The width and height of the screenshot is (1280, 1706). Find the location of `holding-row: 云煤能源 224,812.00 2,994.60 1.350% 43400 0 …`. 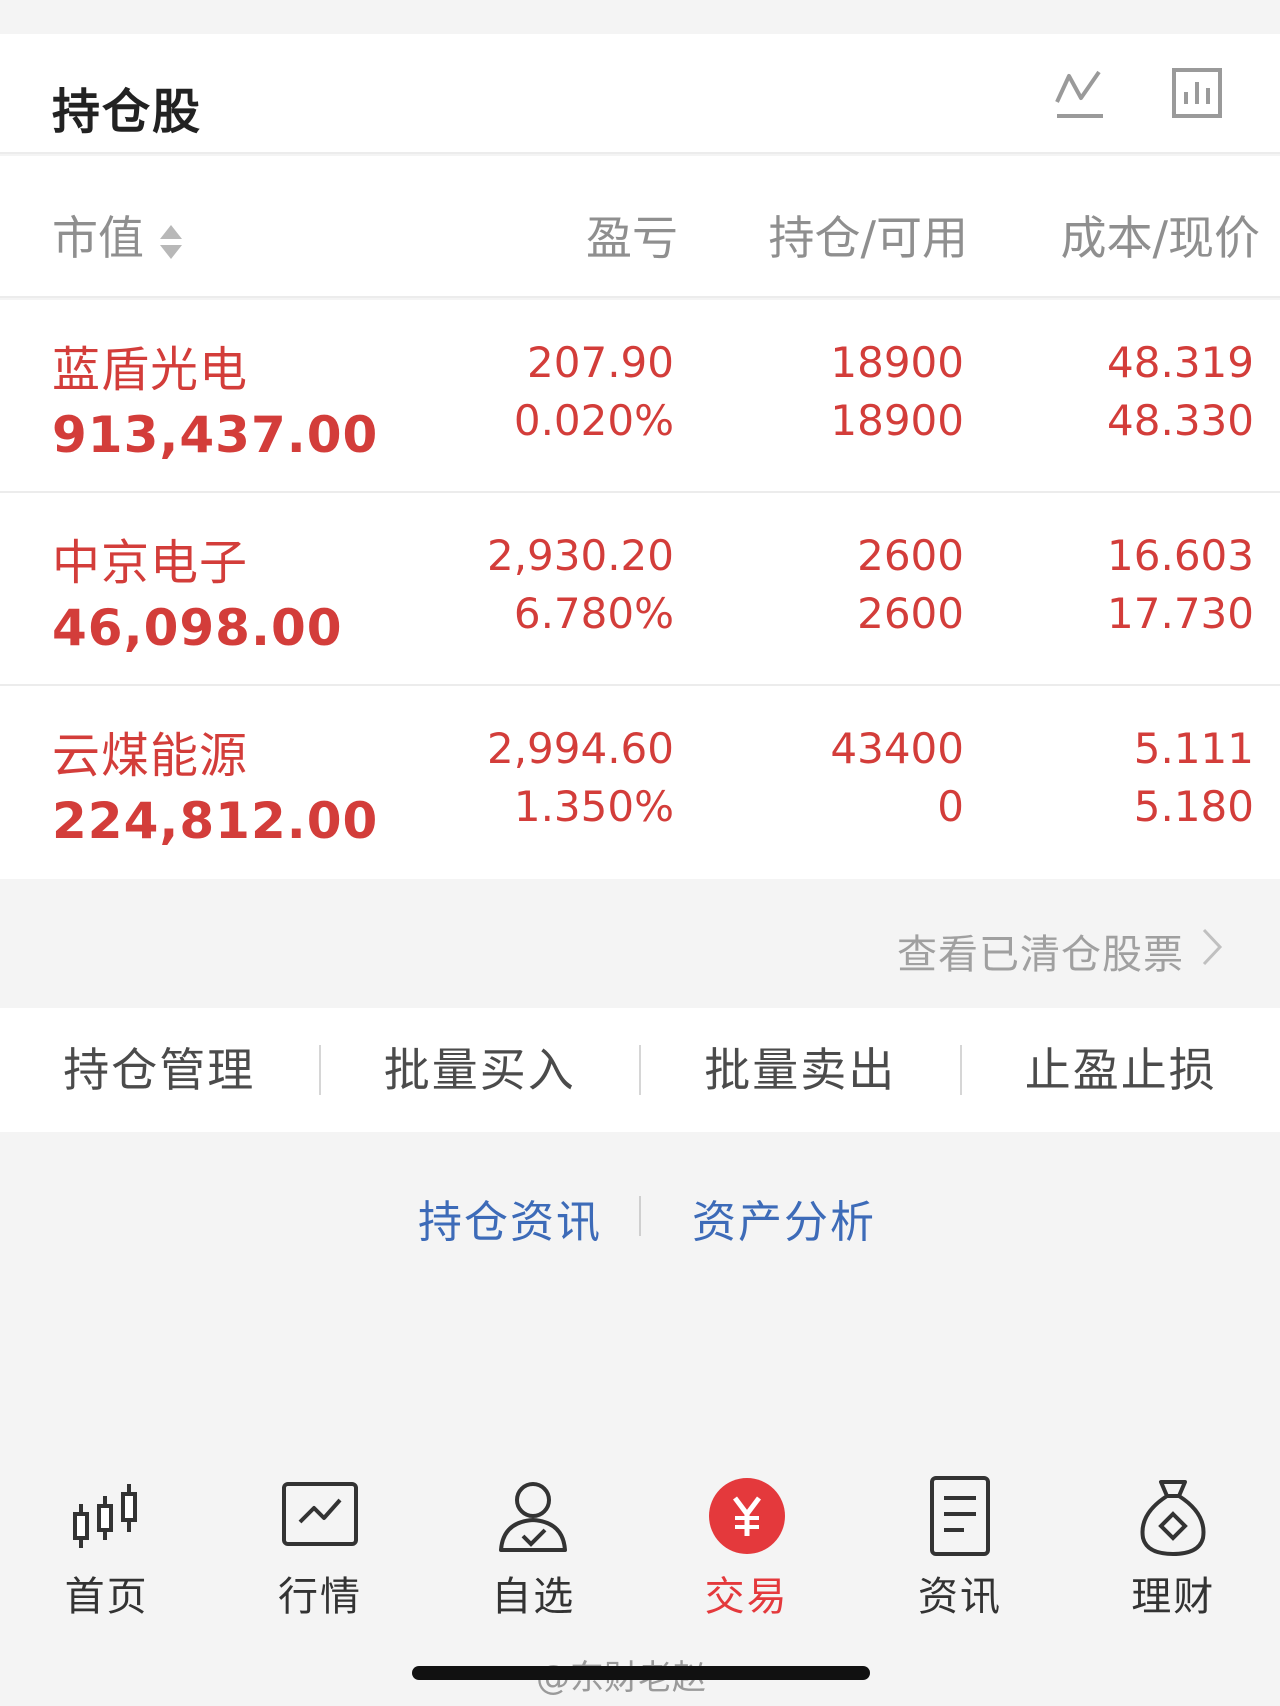

holding-row: 云煤能源 224,812.00 2,994.60 1.350% 43400 0 … is located at coordinates (640, 782).